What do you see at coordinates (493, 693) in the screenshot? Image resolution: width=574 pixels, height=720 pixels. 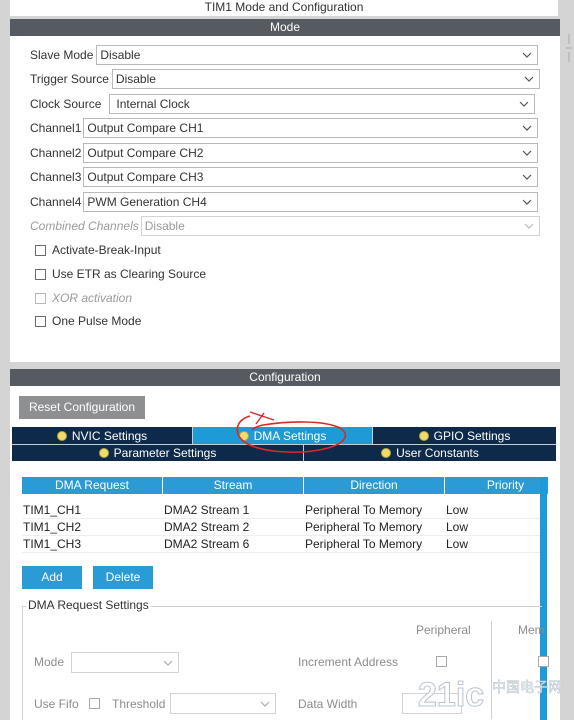 I see `watermark-logo: 21ic 中国电子网` at bounding box center [493, 693].